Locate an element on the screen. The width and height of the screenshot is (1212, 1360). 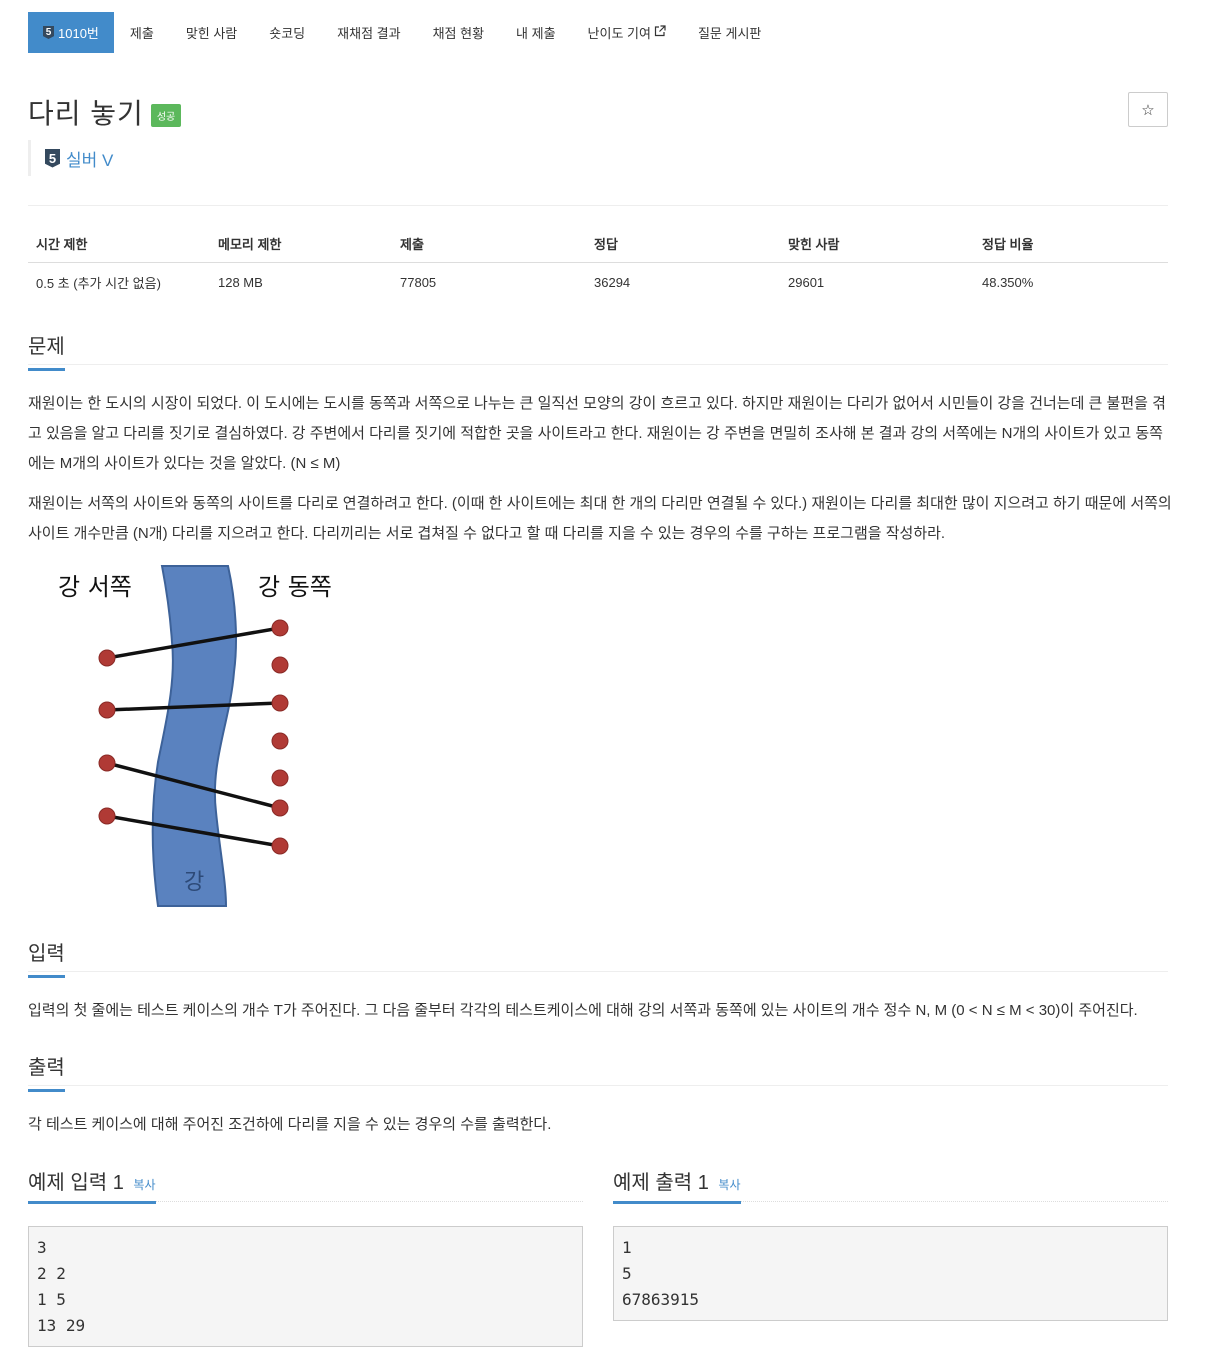
problem-heading: 문제 is located at coordinates (46, 350).